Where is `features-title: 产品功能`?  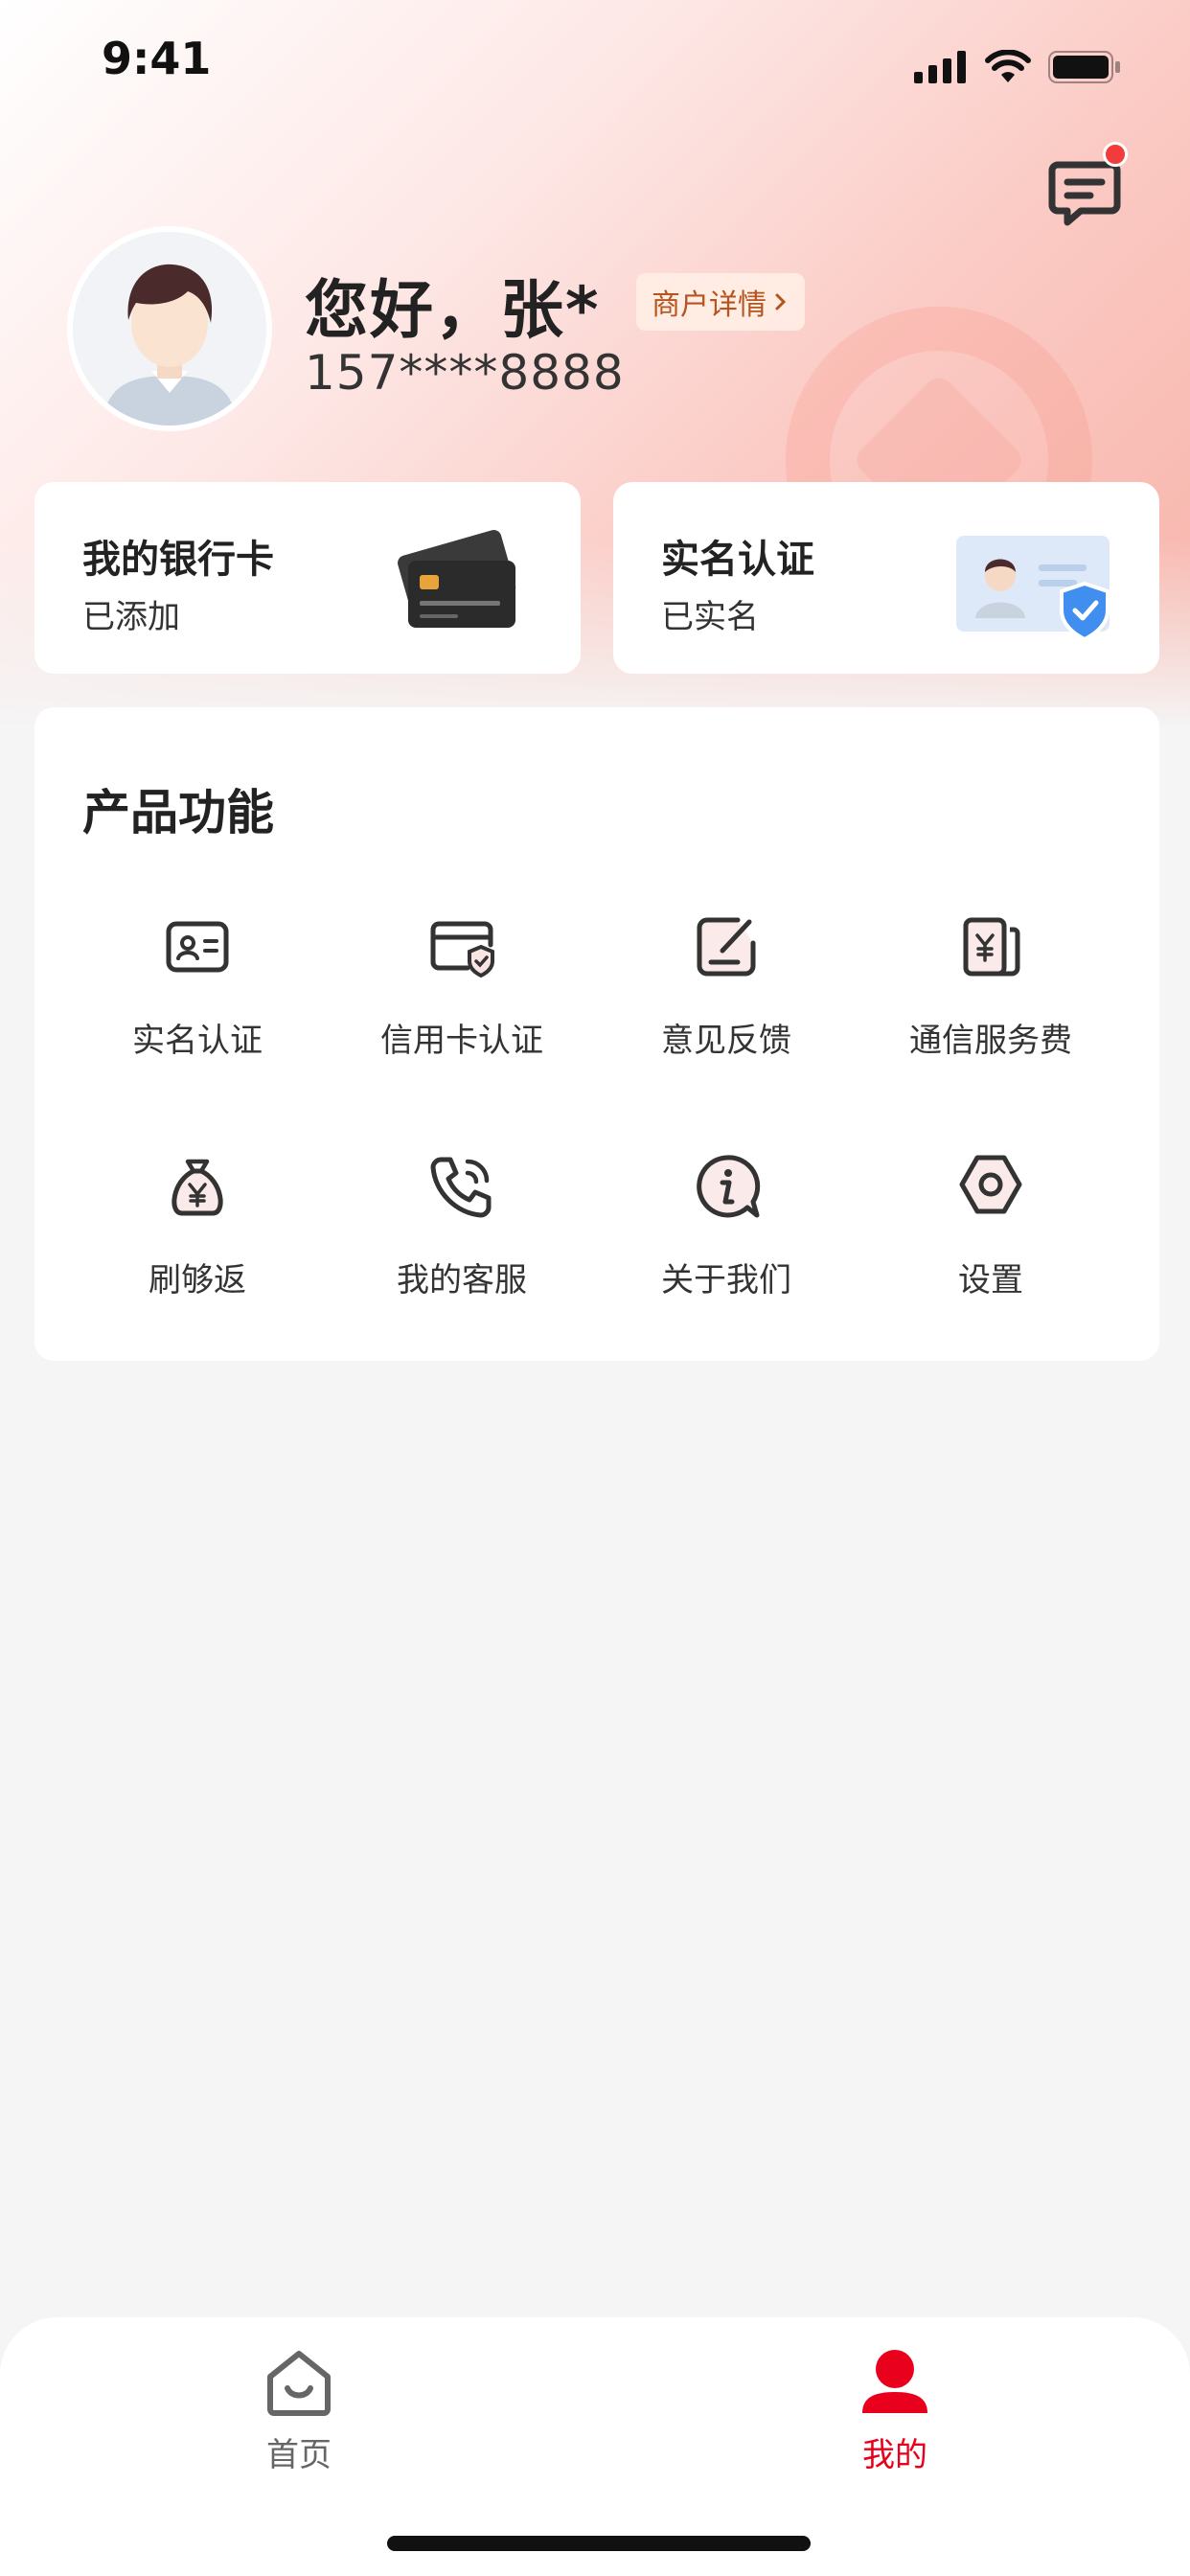
features-title: 产品功能 is located at coordinates (178, 812).